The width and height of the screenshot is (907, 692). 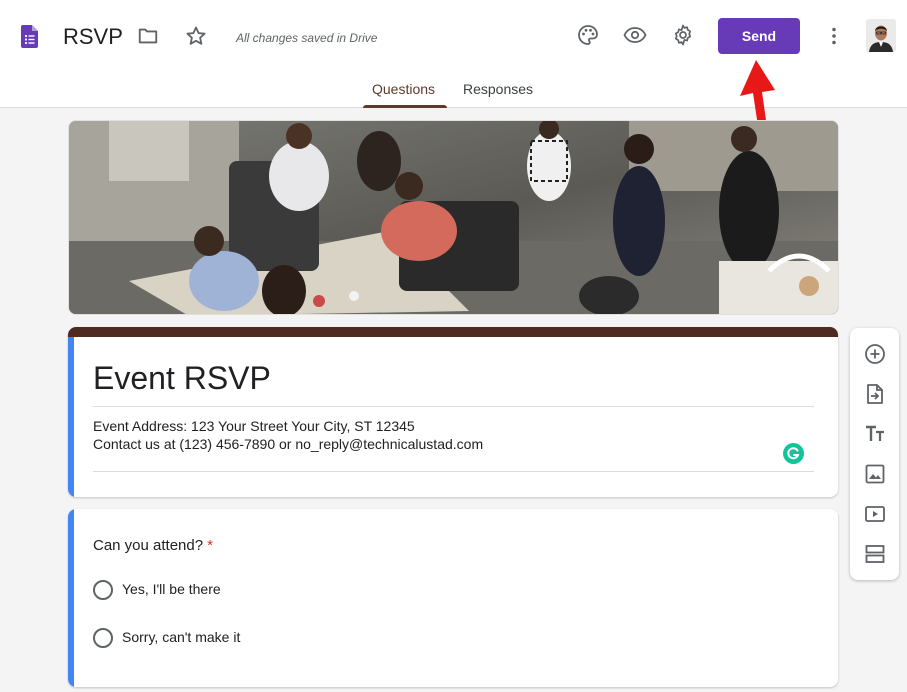 I want to click on add-image-icon, so click(x=875, y=474).